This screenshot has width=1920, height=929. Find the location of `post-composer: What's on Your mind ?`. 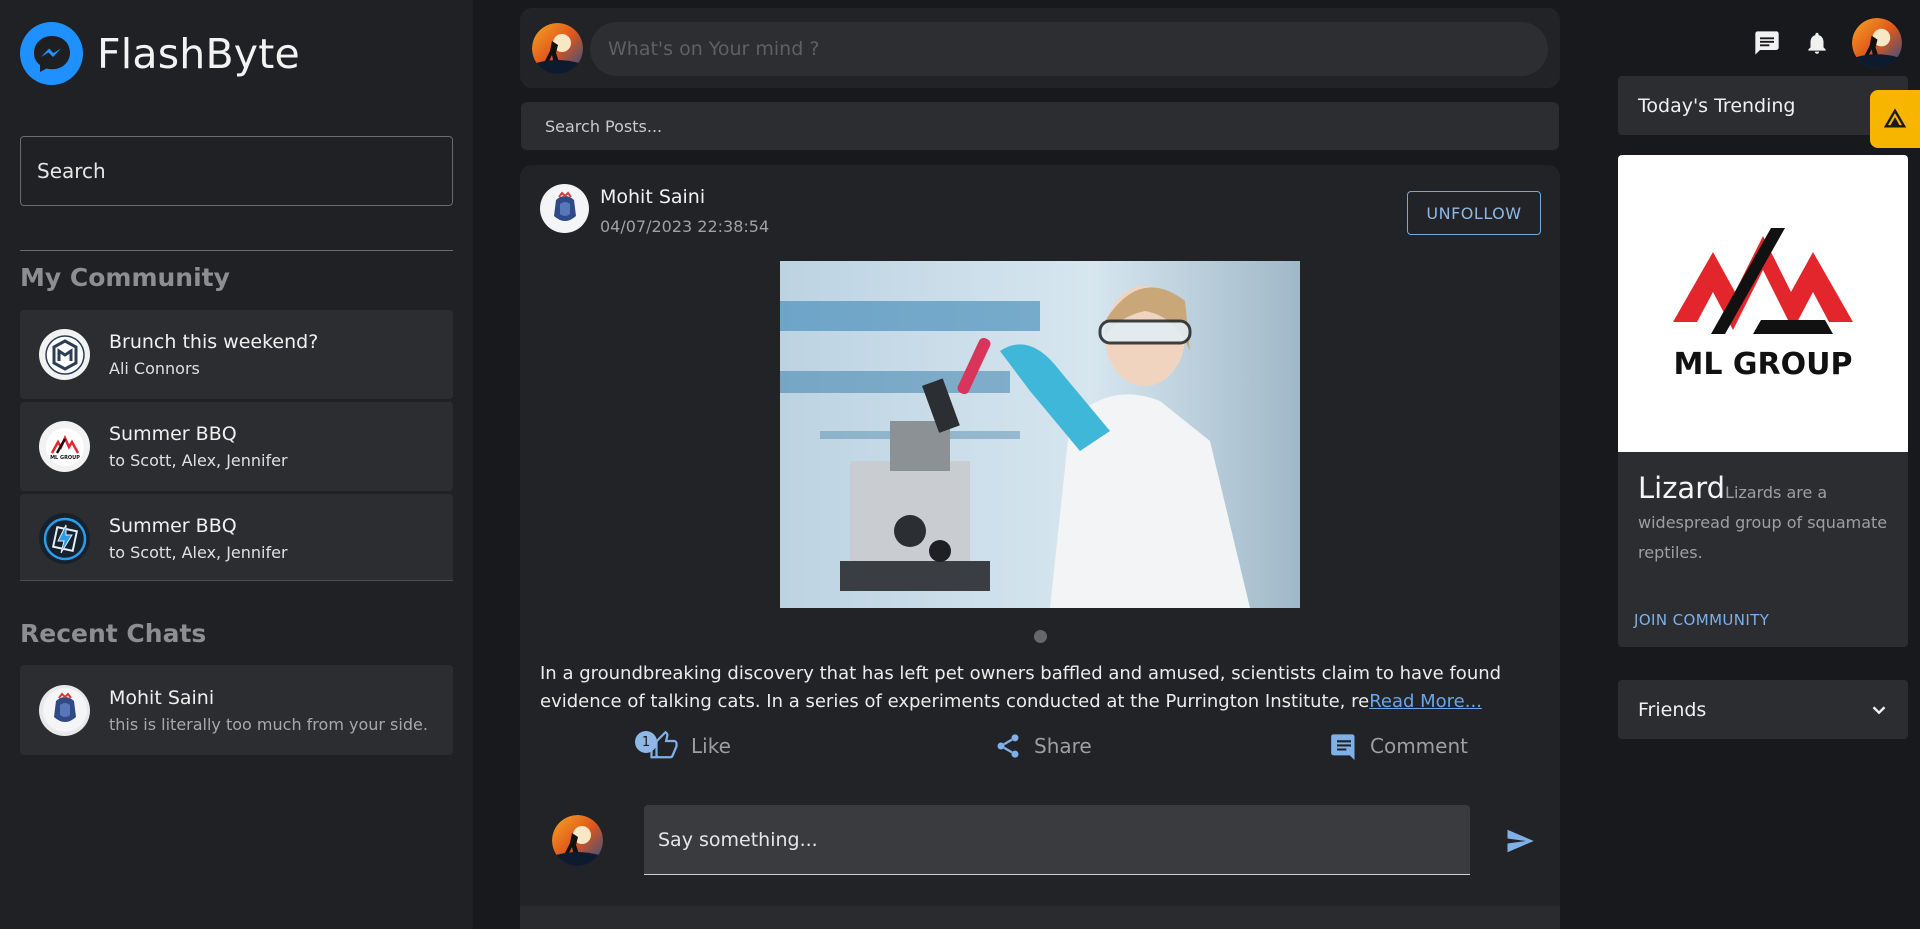

post-composer: What's on Your mind ? is located at coordinates (1040, 48).